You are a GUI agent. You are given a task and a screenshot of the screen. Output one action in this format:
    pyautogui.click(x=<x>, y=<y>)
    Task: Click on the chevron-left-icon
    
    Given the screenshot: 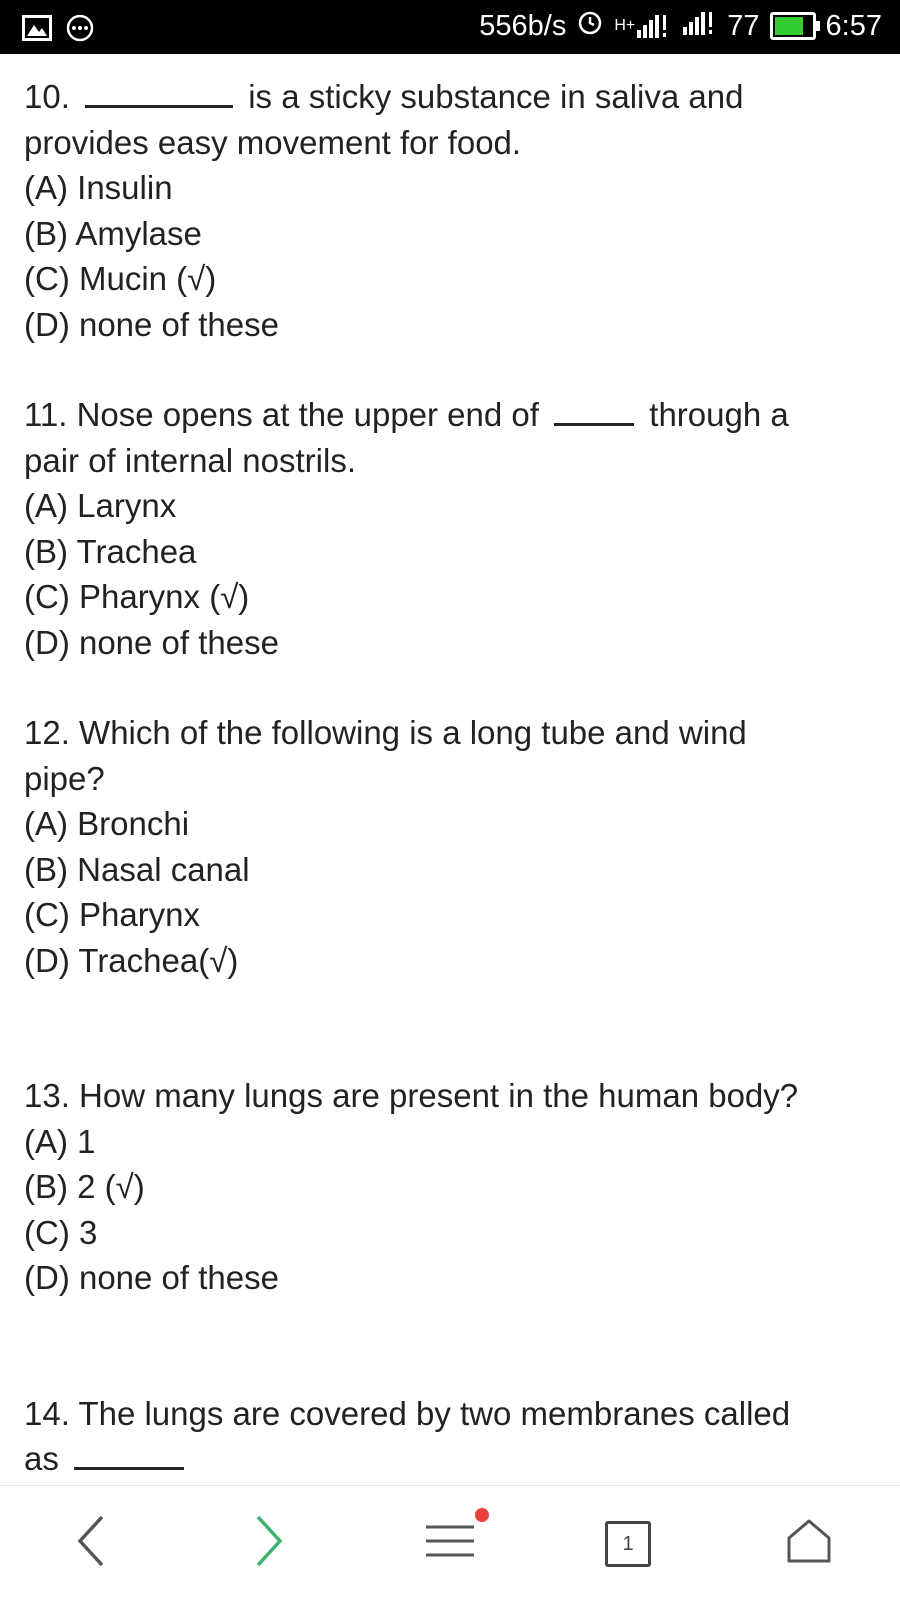 What is the action you would take?
    pyautogui.click(x=91, y=1543)
    